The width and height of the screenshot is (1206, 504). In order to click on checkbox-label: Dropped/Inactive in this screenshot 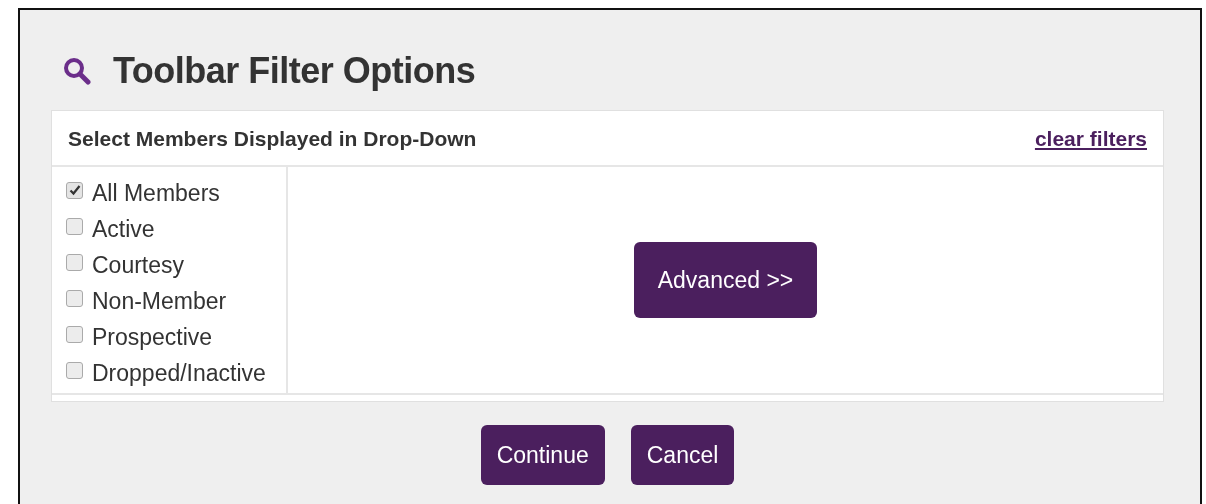, I will do `click(179, 373)`.